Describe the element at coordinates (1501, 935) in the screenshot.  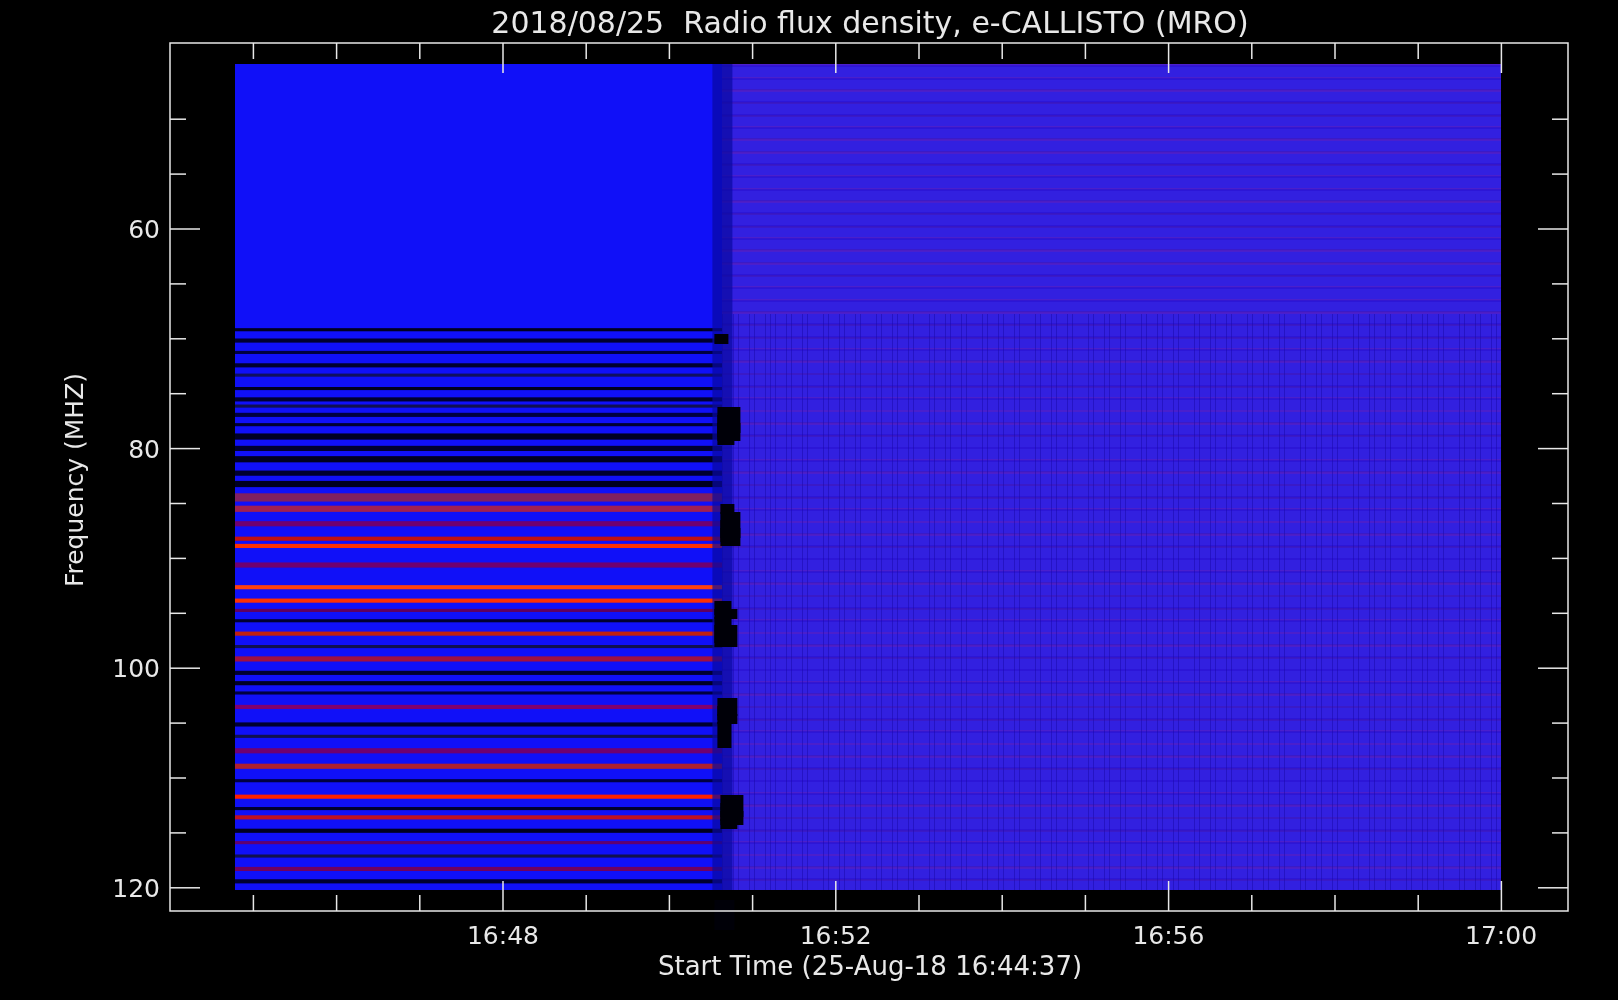
I see `axis-tick-label: 17:00` at that location.